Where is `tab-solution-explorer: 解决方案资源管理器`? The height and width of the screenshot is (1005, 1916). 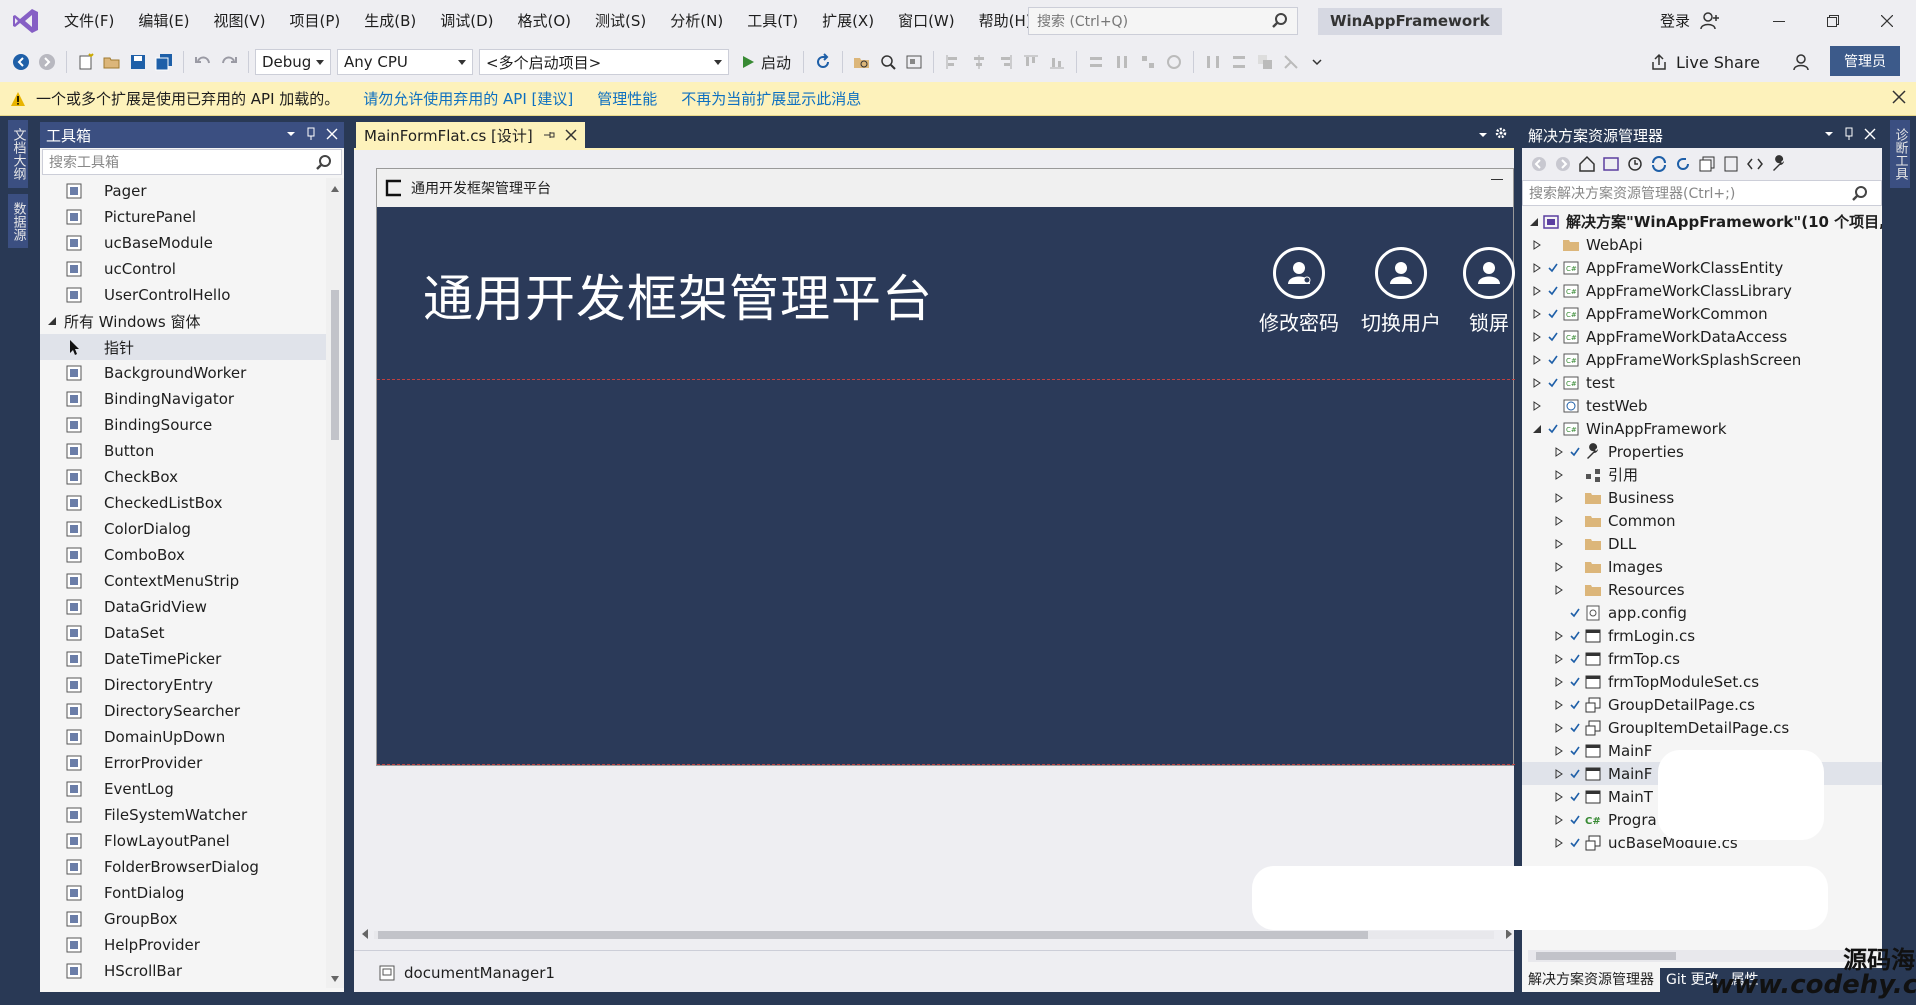 tab-solution-explorer: 解决方案资源管理器 is located at coordinates (1591, 980).